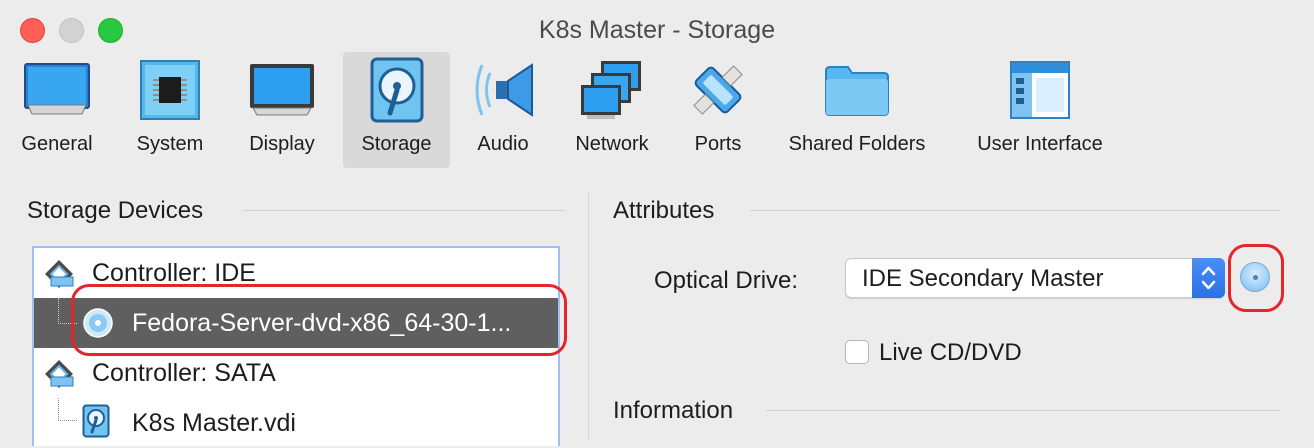  Describe the element at coordinates (503, 90) in the screenshot. I see `speaker-icon` at that location.